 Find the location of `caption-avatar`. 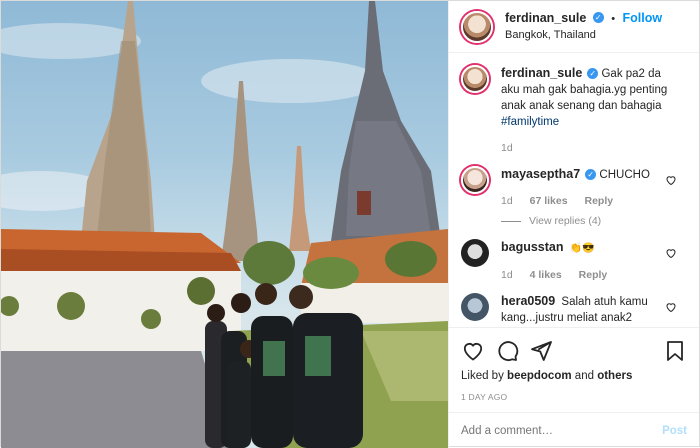

caption-avatar is located at coordinates (475, 79).